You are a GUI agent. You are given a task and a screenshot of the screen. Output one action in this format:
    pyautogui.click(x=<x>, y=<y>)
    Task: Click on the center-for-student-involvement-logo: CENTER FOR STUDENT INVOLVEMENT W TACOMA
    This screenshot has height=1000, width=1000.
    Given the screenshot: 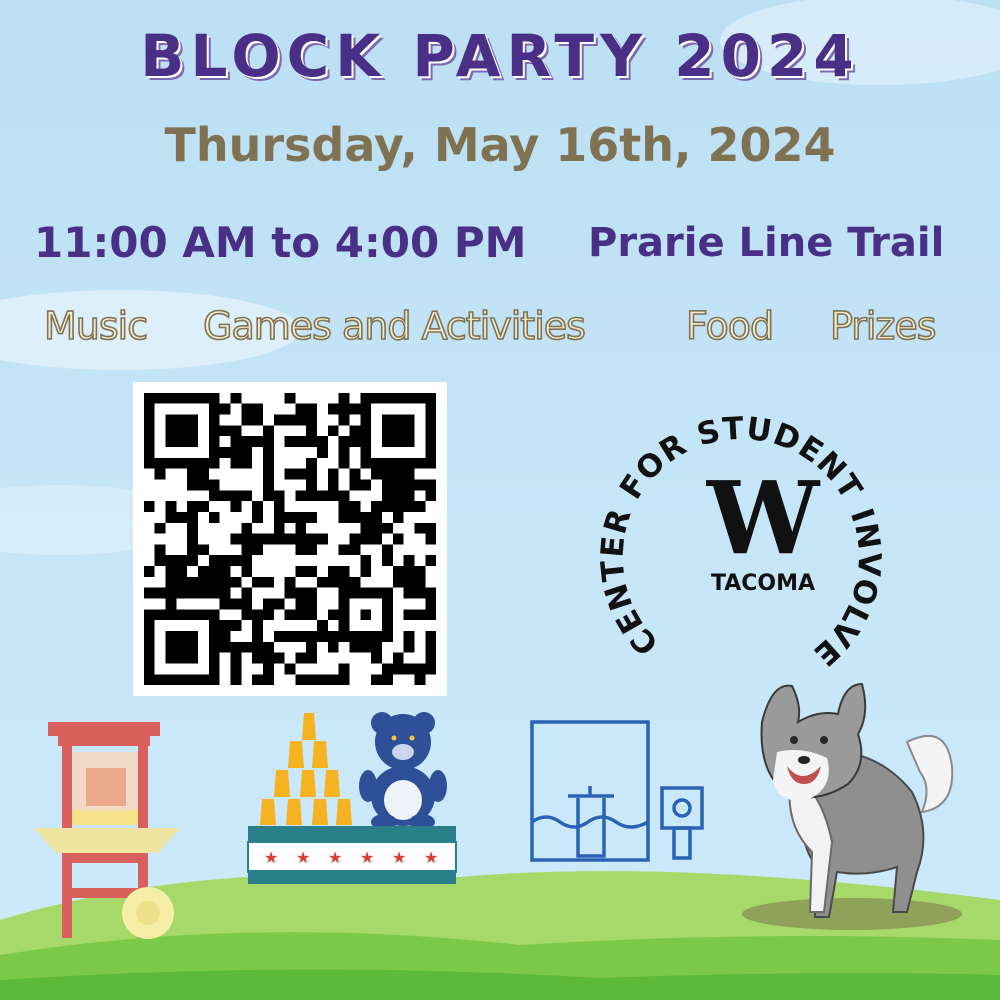 What is the action you would take?
    pyautogui.click(x=742, y=525)
    